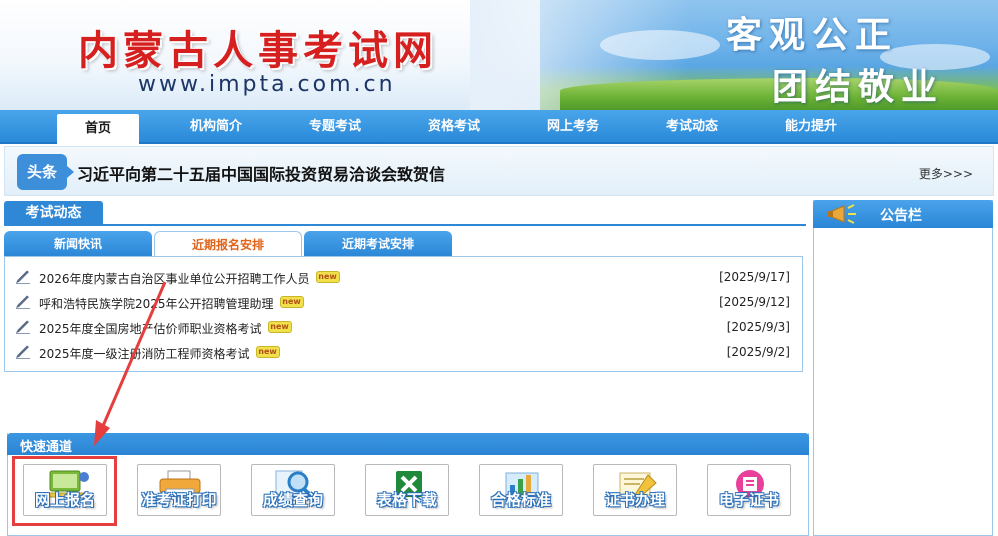 This screenshot has height=536, width=998. I want to click on quick-button-label: 成绩查询, so click(292, 500).